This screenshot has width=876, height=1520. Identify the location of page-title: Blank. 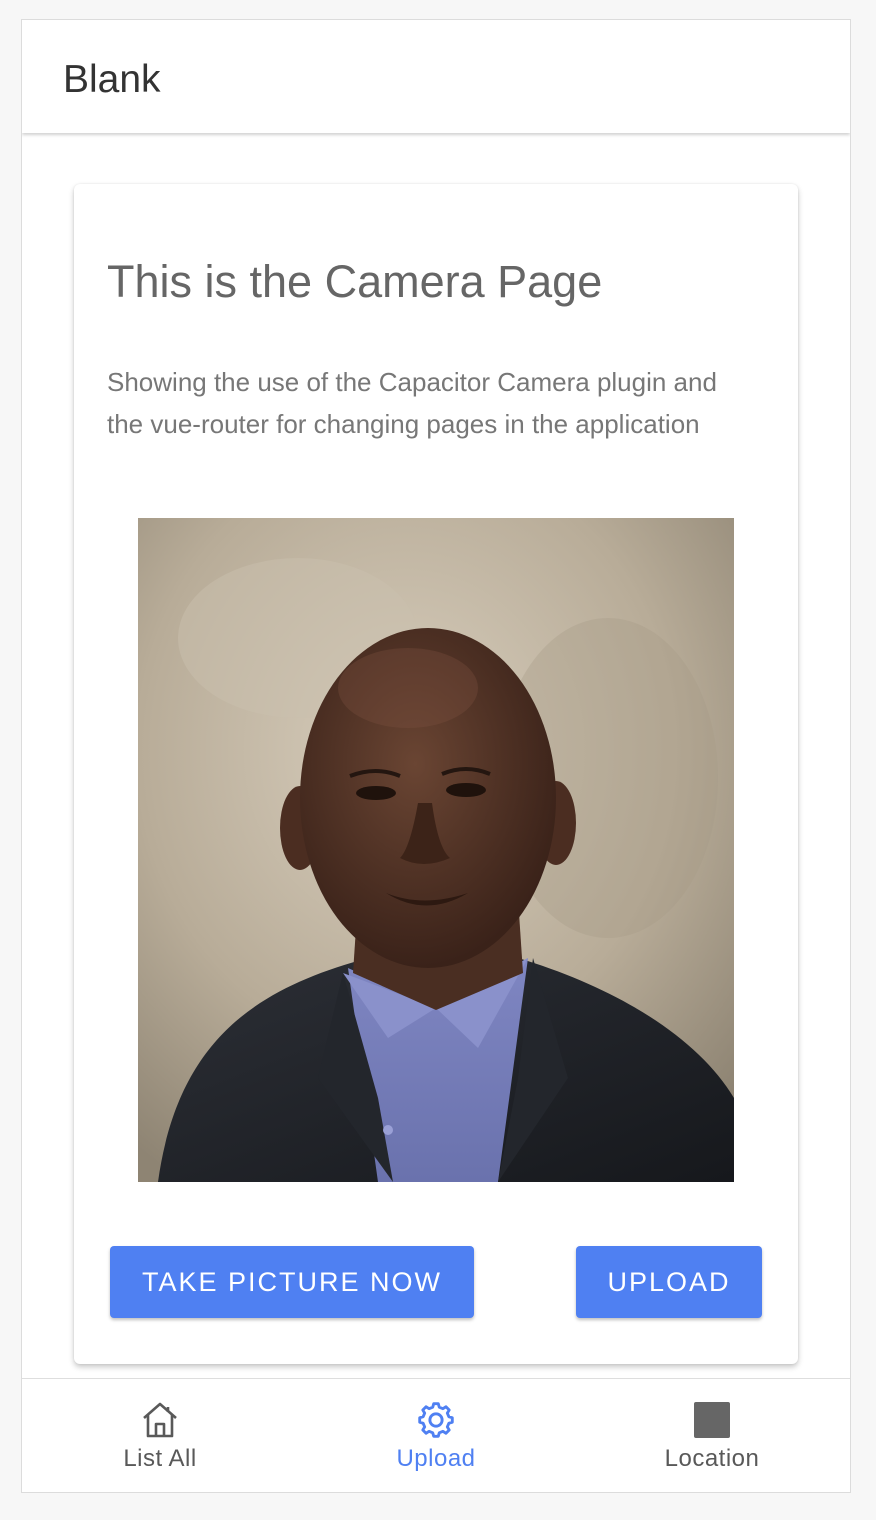
(112, 79).